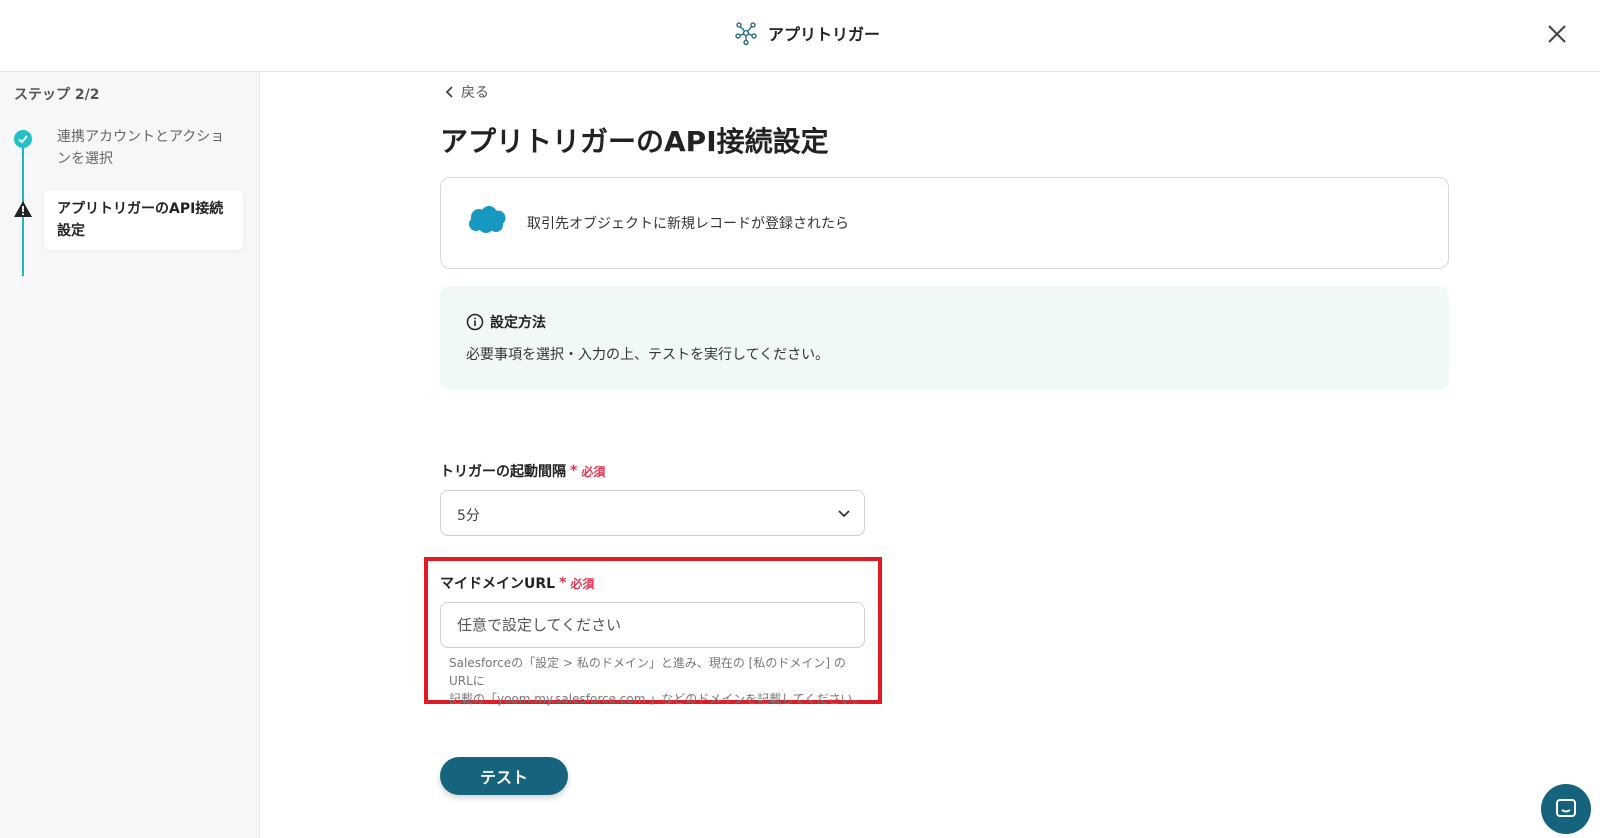 This screenshot has height=838, width=1600. I want to click on trigger-summary-card: 取引先オブジェクトに新規レコードが登録されたら, so click(944, 223).